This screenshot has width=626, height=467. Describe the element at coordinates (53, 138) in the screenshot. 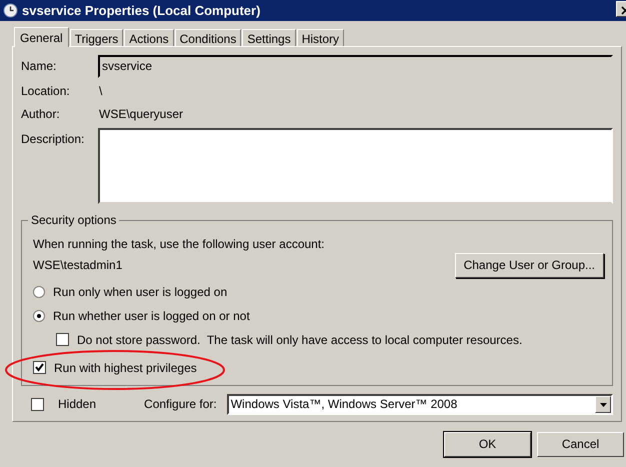

I see `field-label: Description:` at that location.